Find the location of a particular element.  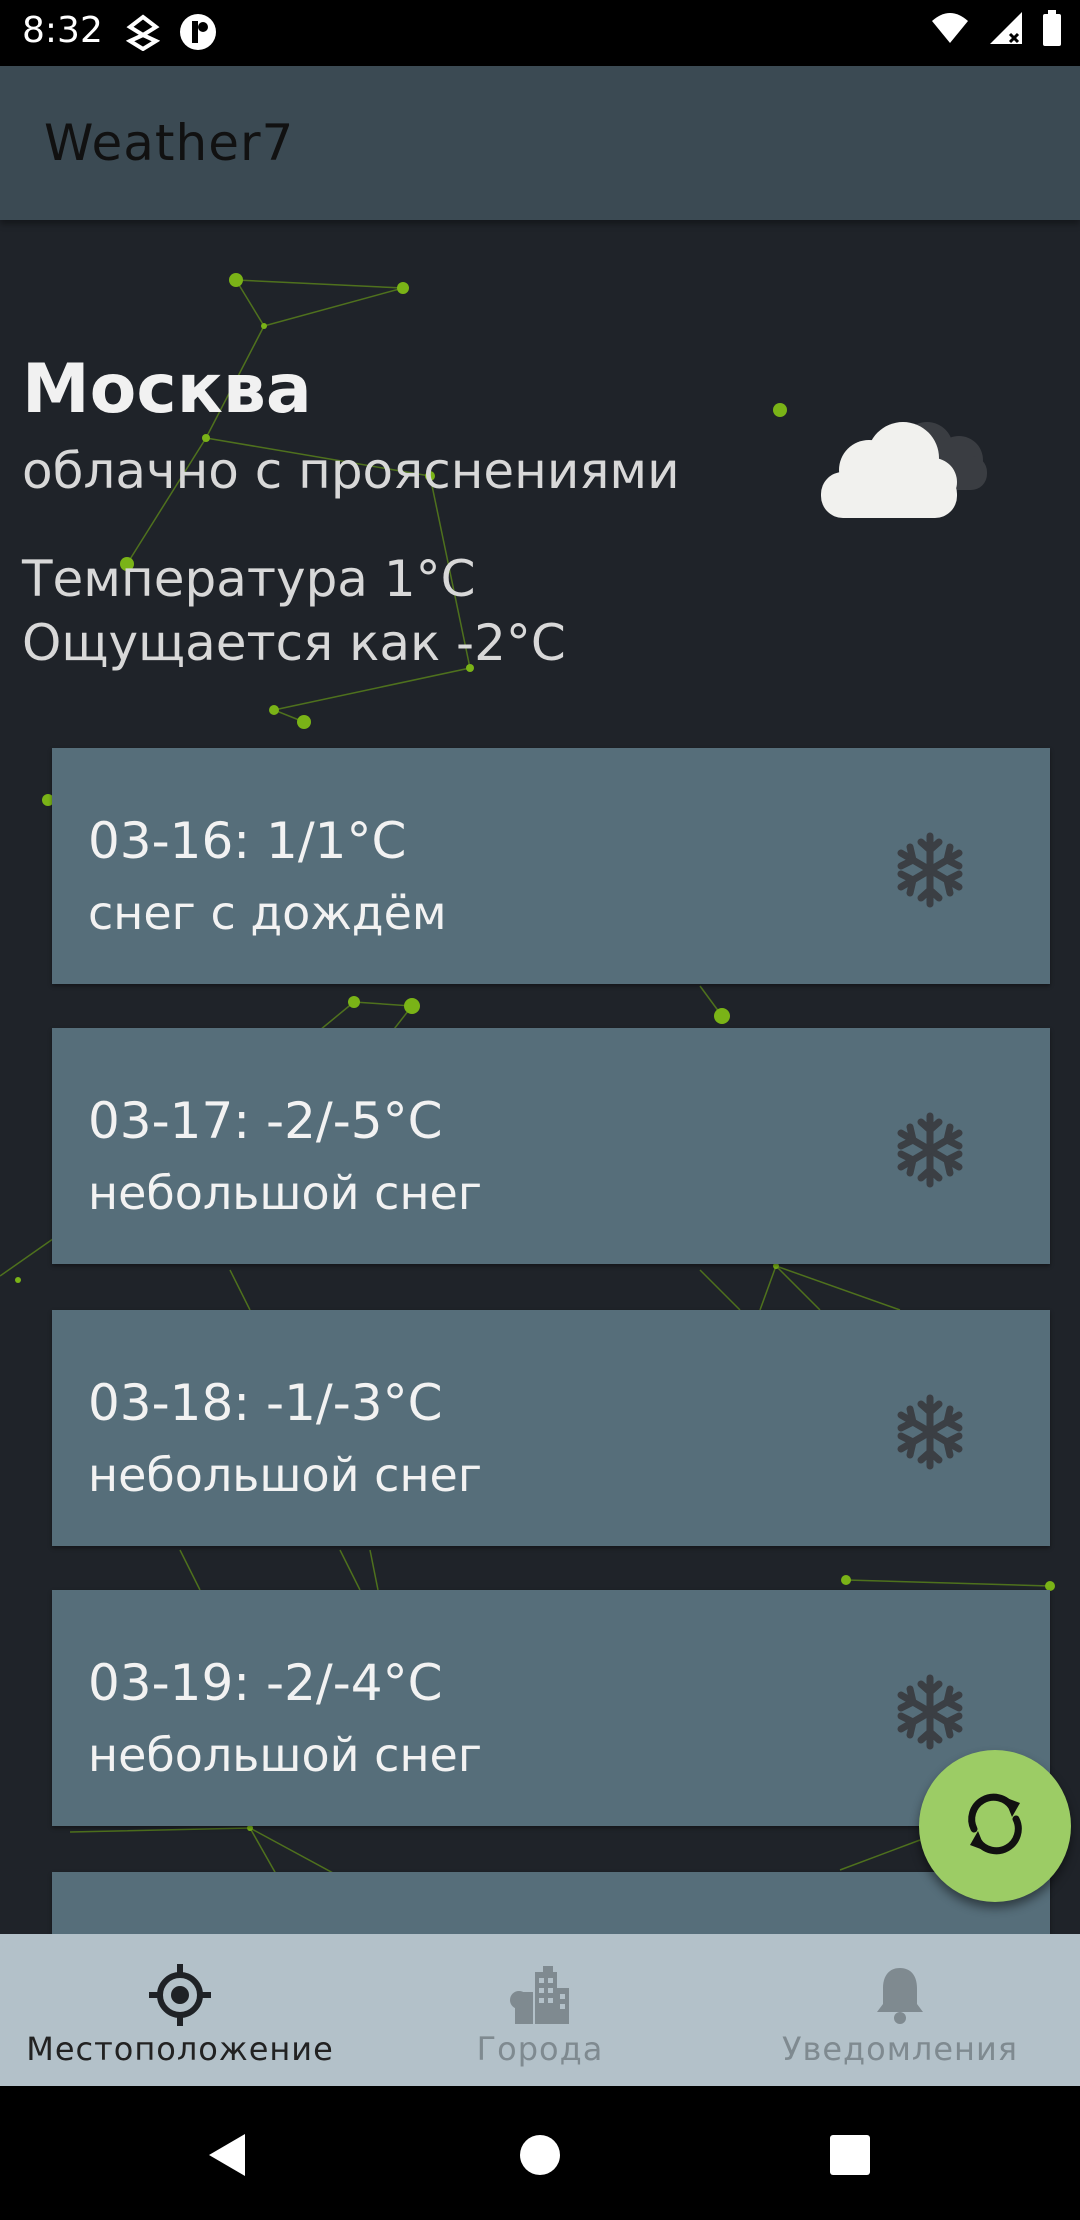

forecast-card: 03-17: -2/-5°C небольшой снег is located at coordinates (551, 1146).